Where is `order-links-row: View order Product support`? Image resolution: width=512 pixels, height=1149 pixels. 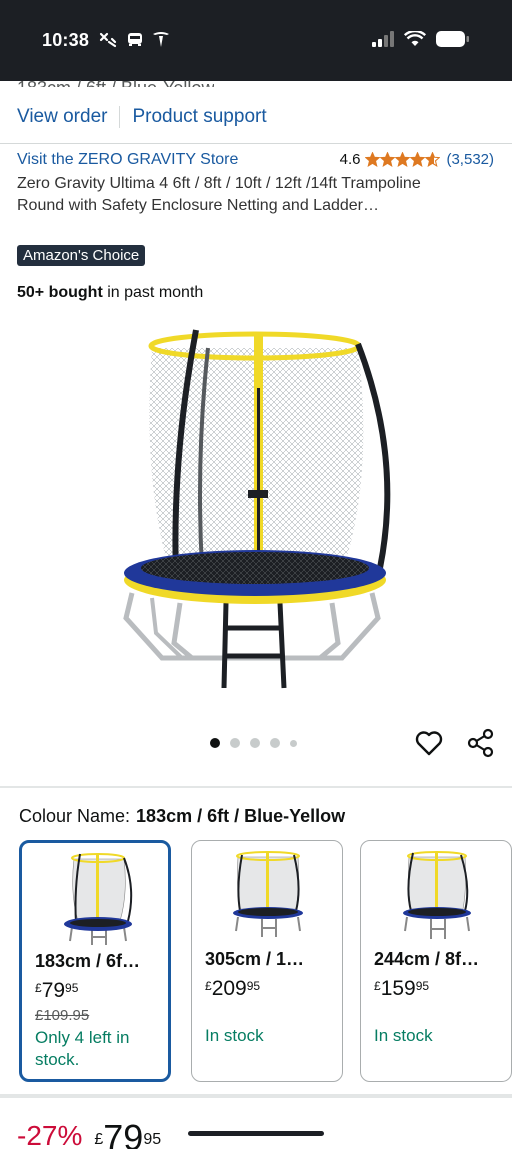 order-links-row: View order Product support is located at coordinates (142, 117).